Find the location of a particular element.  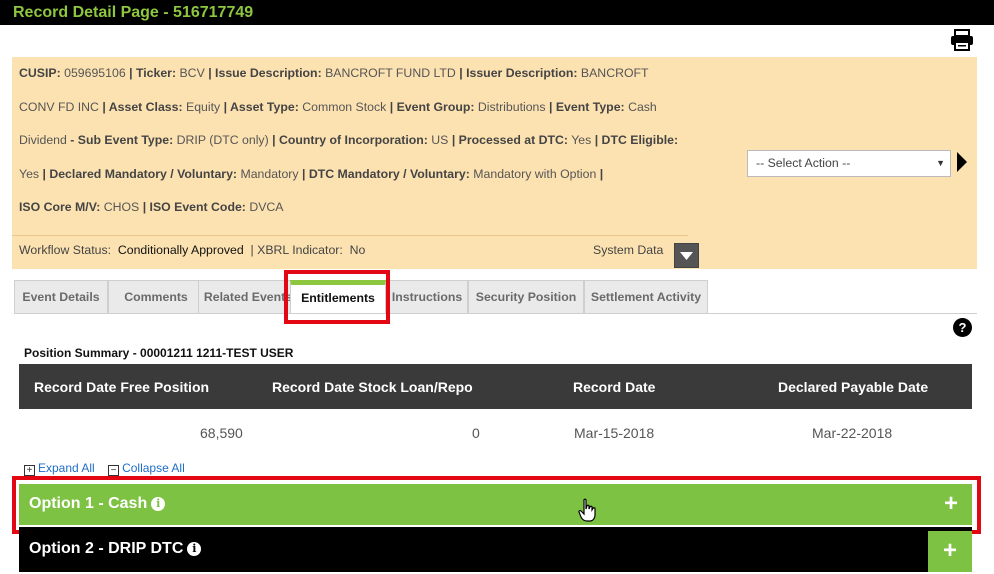

field-label: ISO Core M/V: is located at coordinates (60, 207).